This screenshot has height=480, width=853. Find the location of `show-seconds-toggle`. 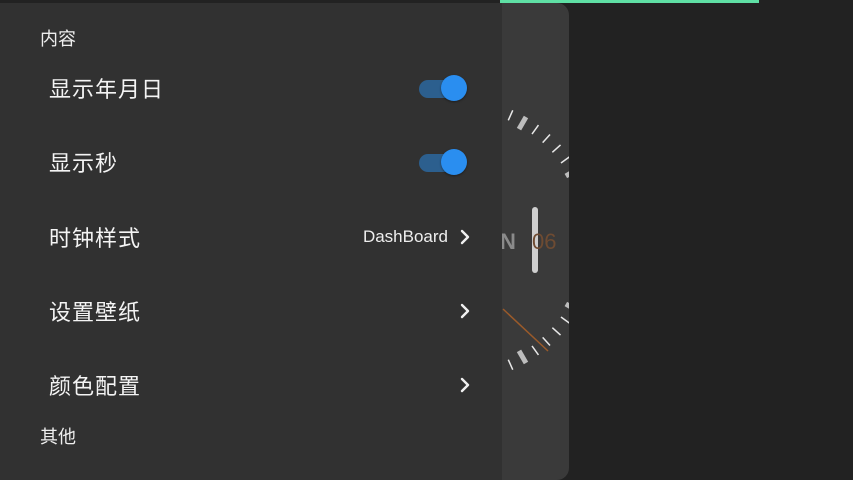

show-seconds-toggle is located at coordinates (444, 162).